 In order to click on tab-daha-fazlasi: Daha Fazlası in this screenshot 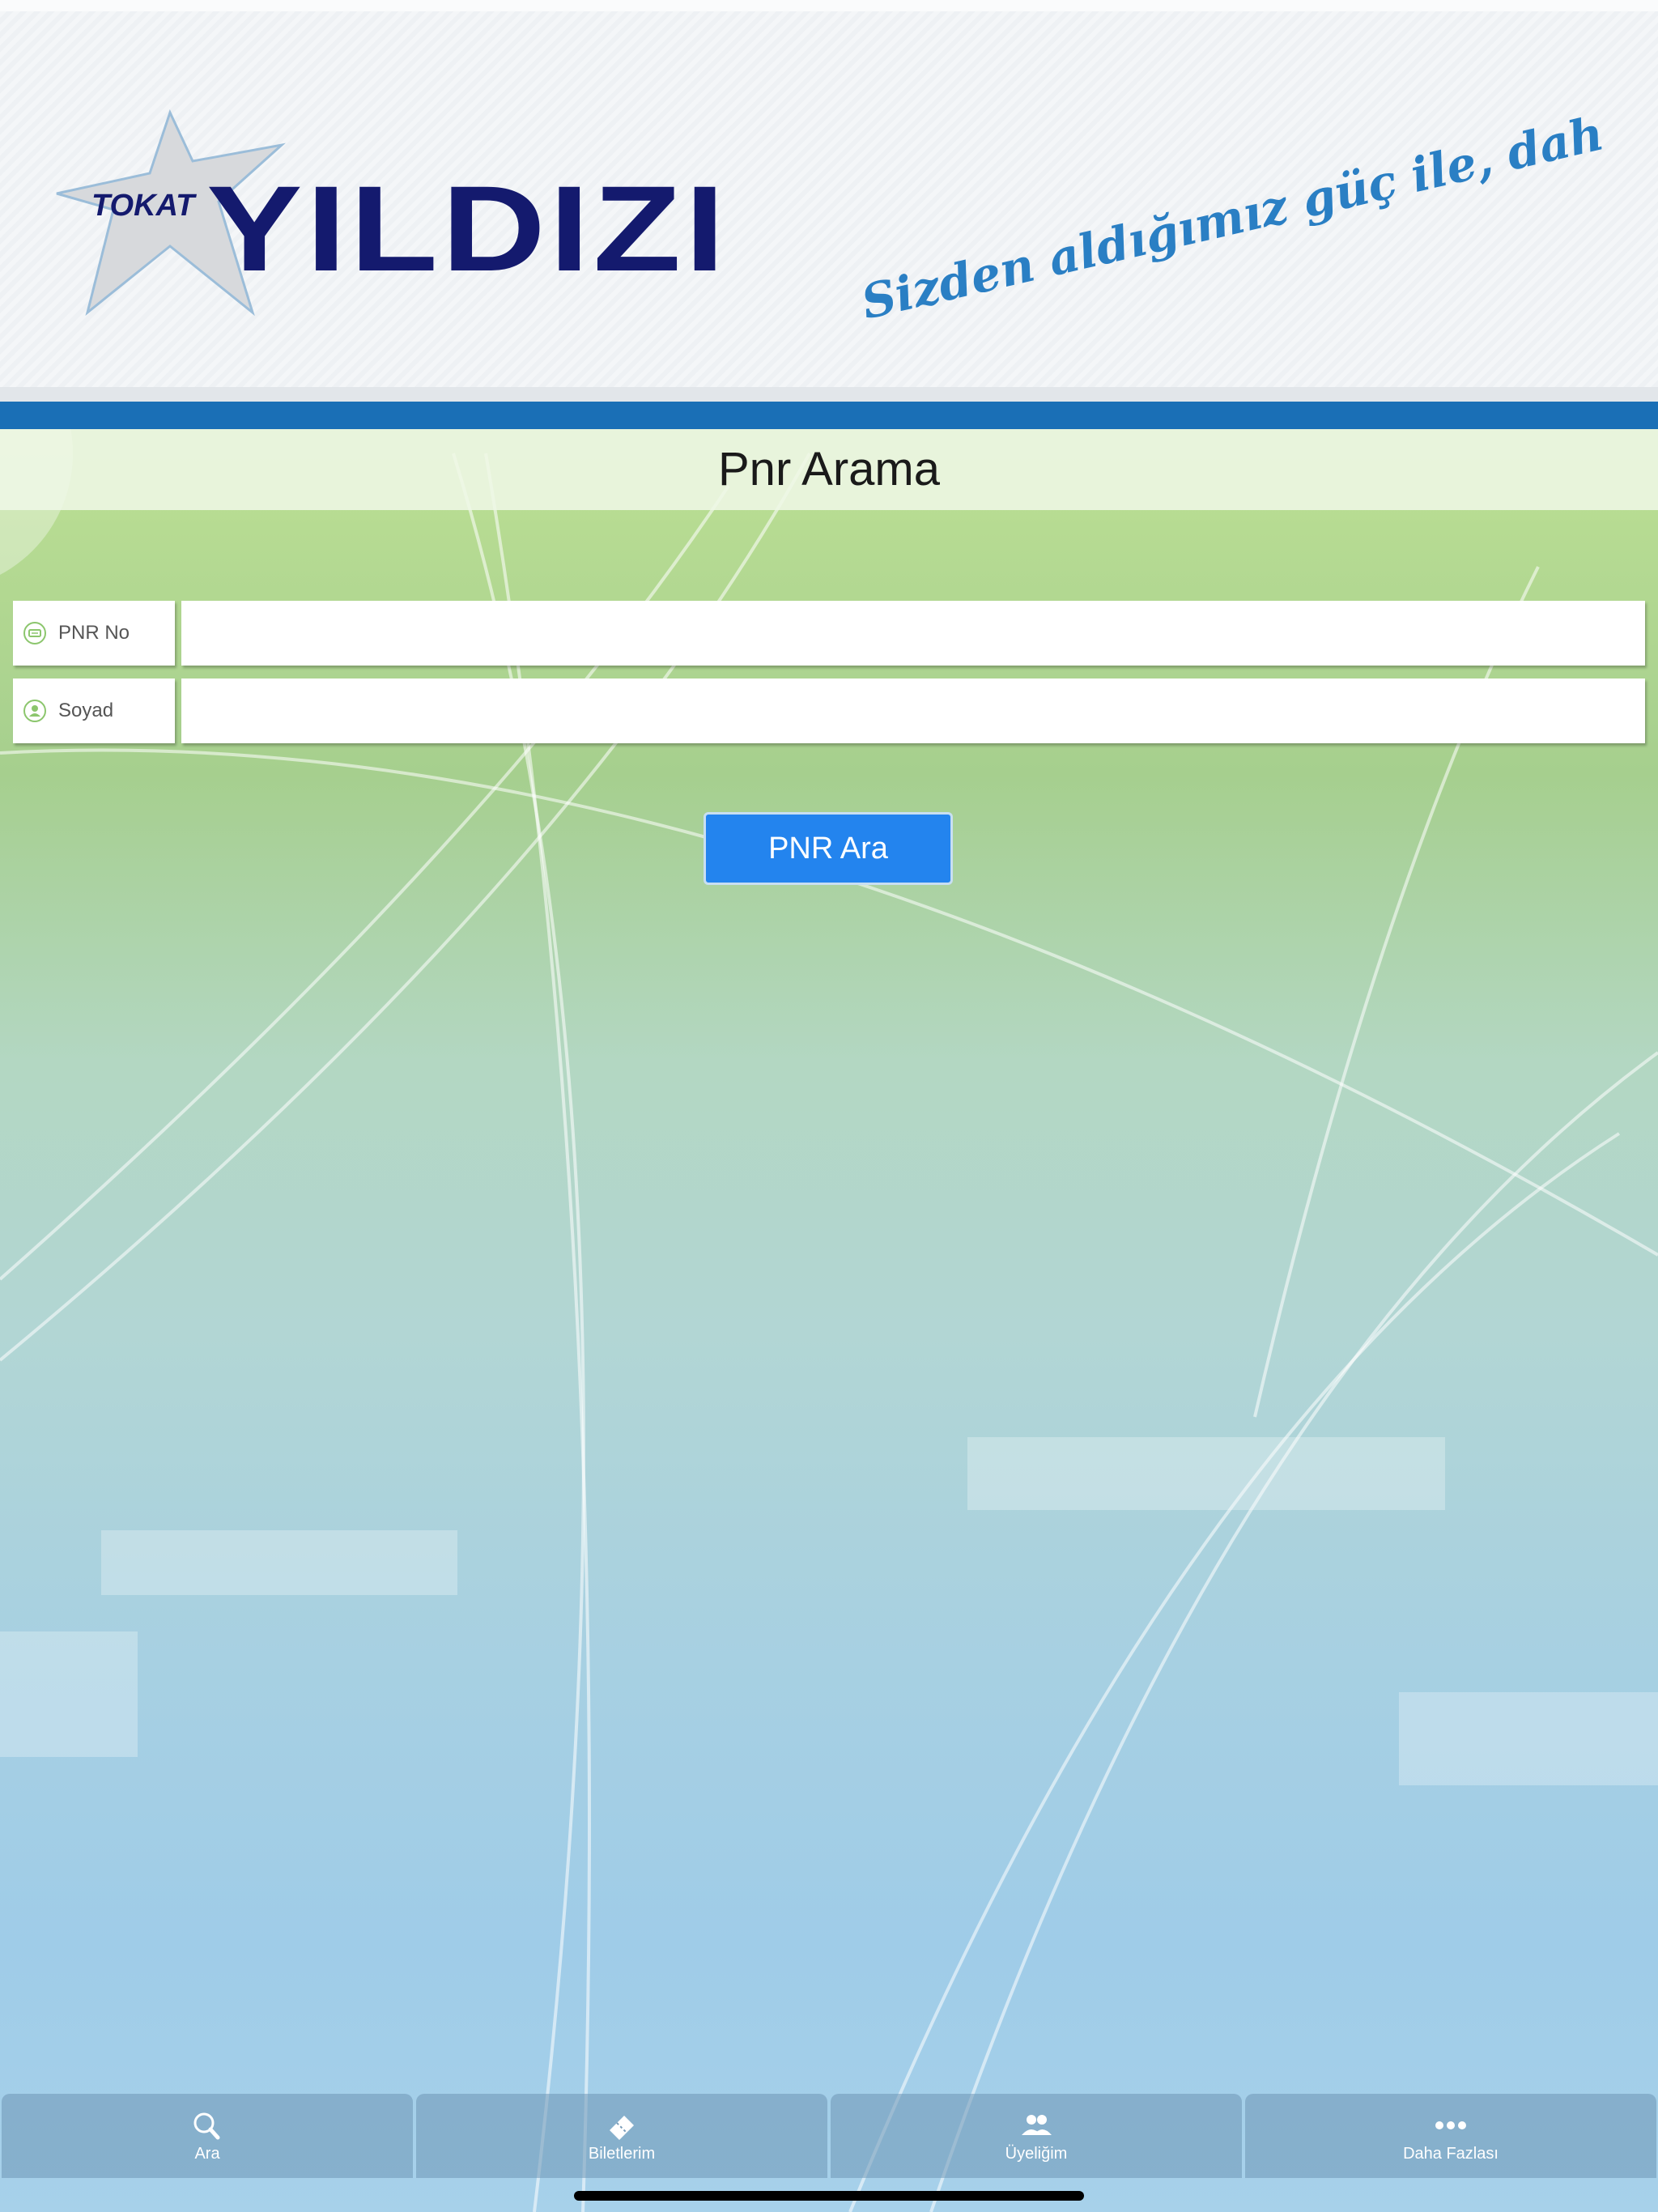, I will do `click(1450, 2136)`.